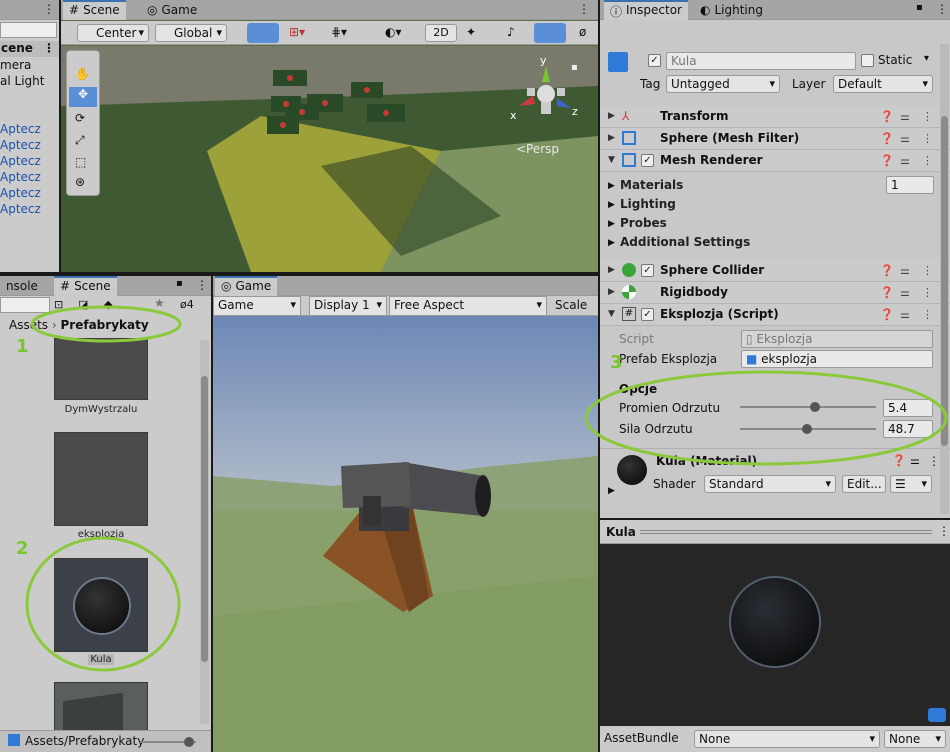  What do you see at coordinates (786, 532) in the screenshot?
I see `preview-drag-handle` at bounding box center [786, 532].